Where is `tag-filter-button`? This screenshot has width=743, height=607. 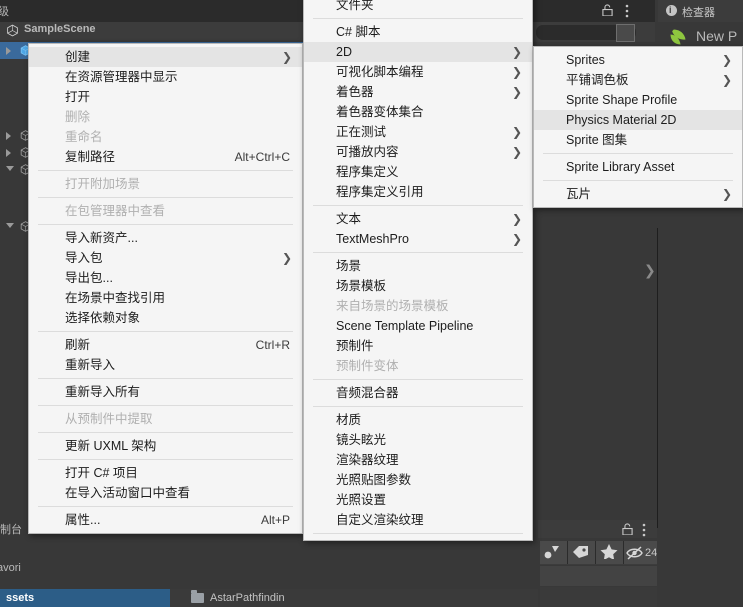
tag-filter-button is located at coordinates (582, 552).